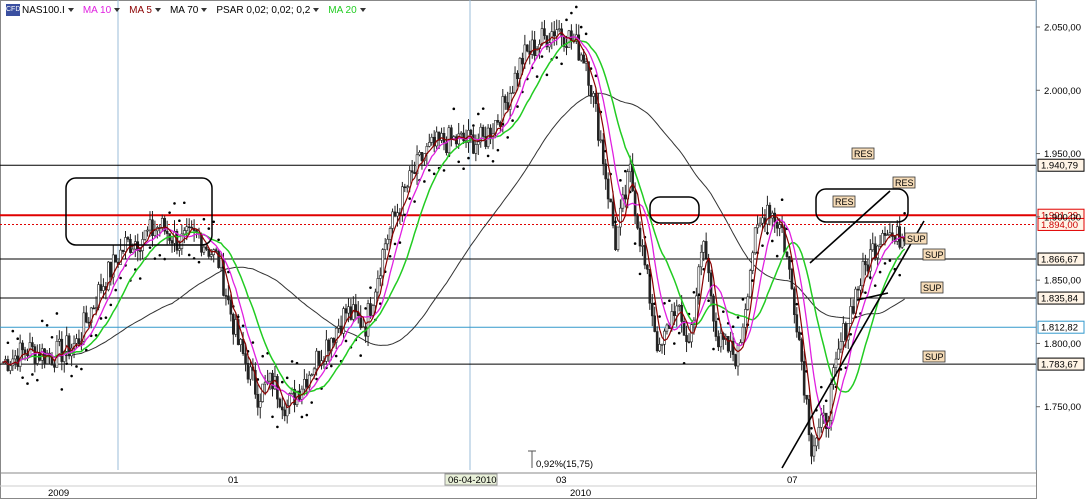 This screenshot has height=499, width=1086. What do you see at coordinates (268, 10) in the screenshot?
I see `legend-psar: PSAR 0,02; 0,02; 0,2` at bounding box center [268, 10].